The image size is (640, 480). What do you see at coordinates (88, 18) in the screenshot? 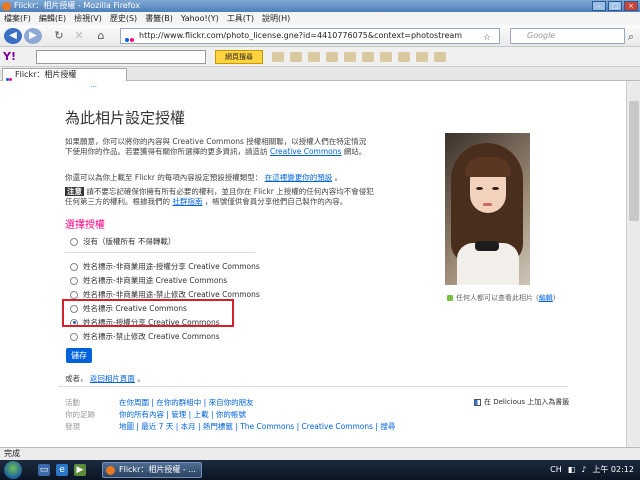
I see `menu-view: 檢視(V)` at bounding box center [88, 18].